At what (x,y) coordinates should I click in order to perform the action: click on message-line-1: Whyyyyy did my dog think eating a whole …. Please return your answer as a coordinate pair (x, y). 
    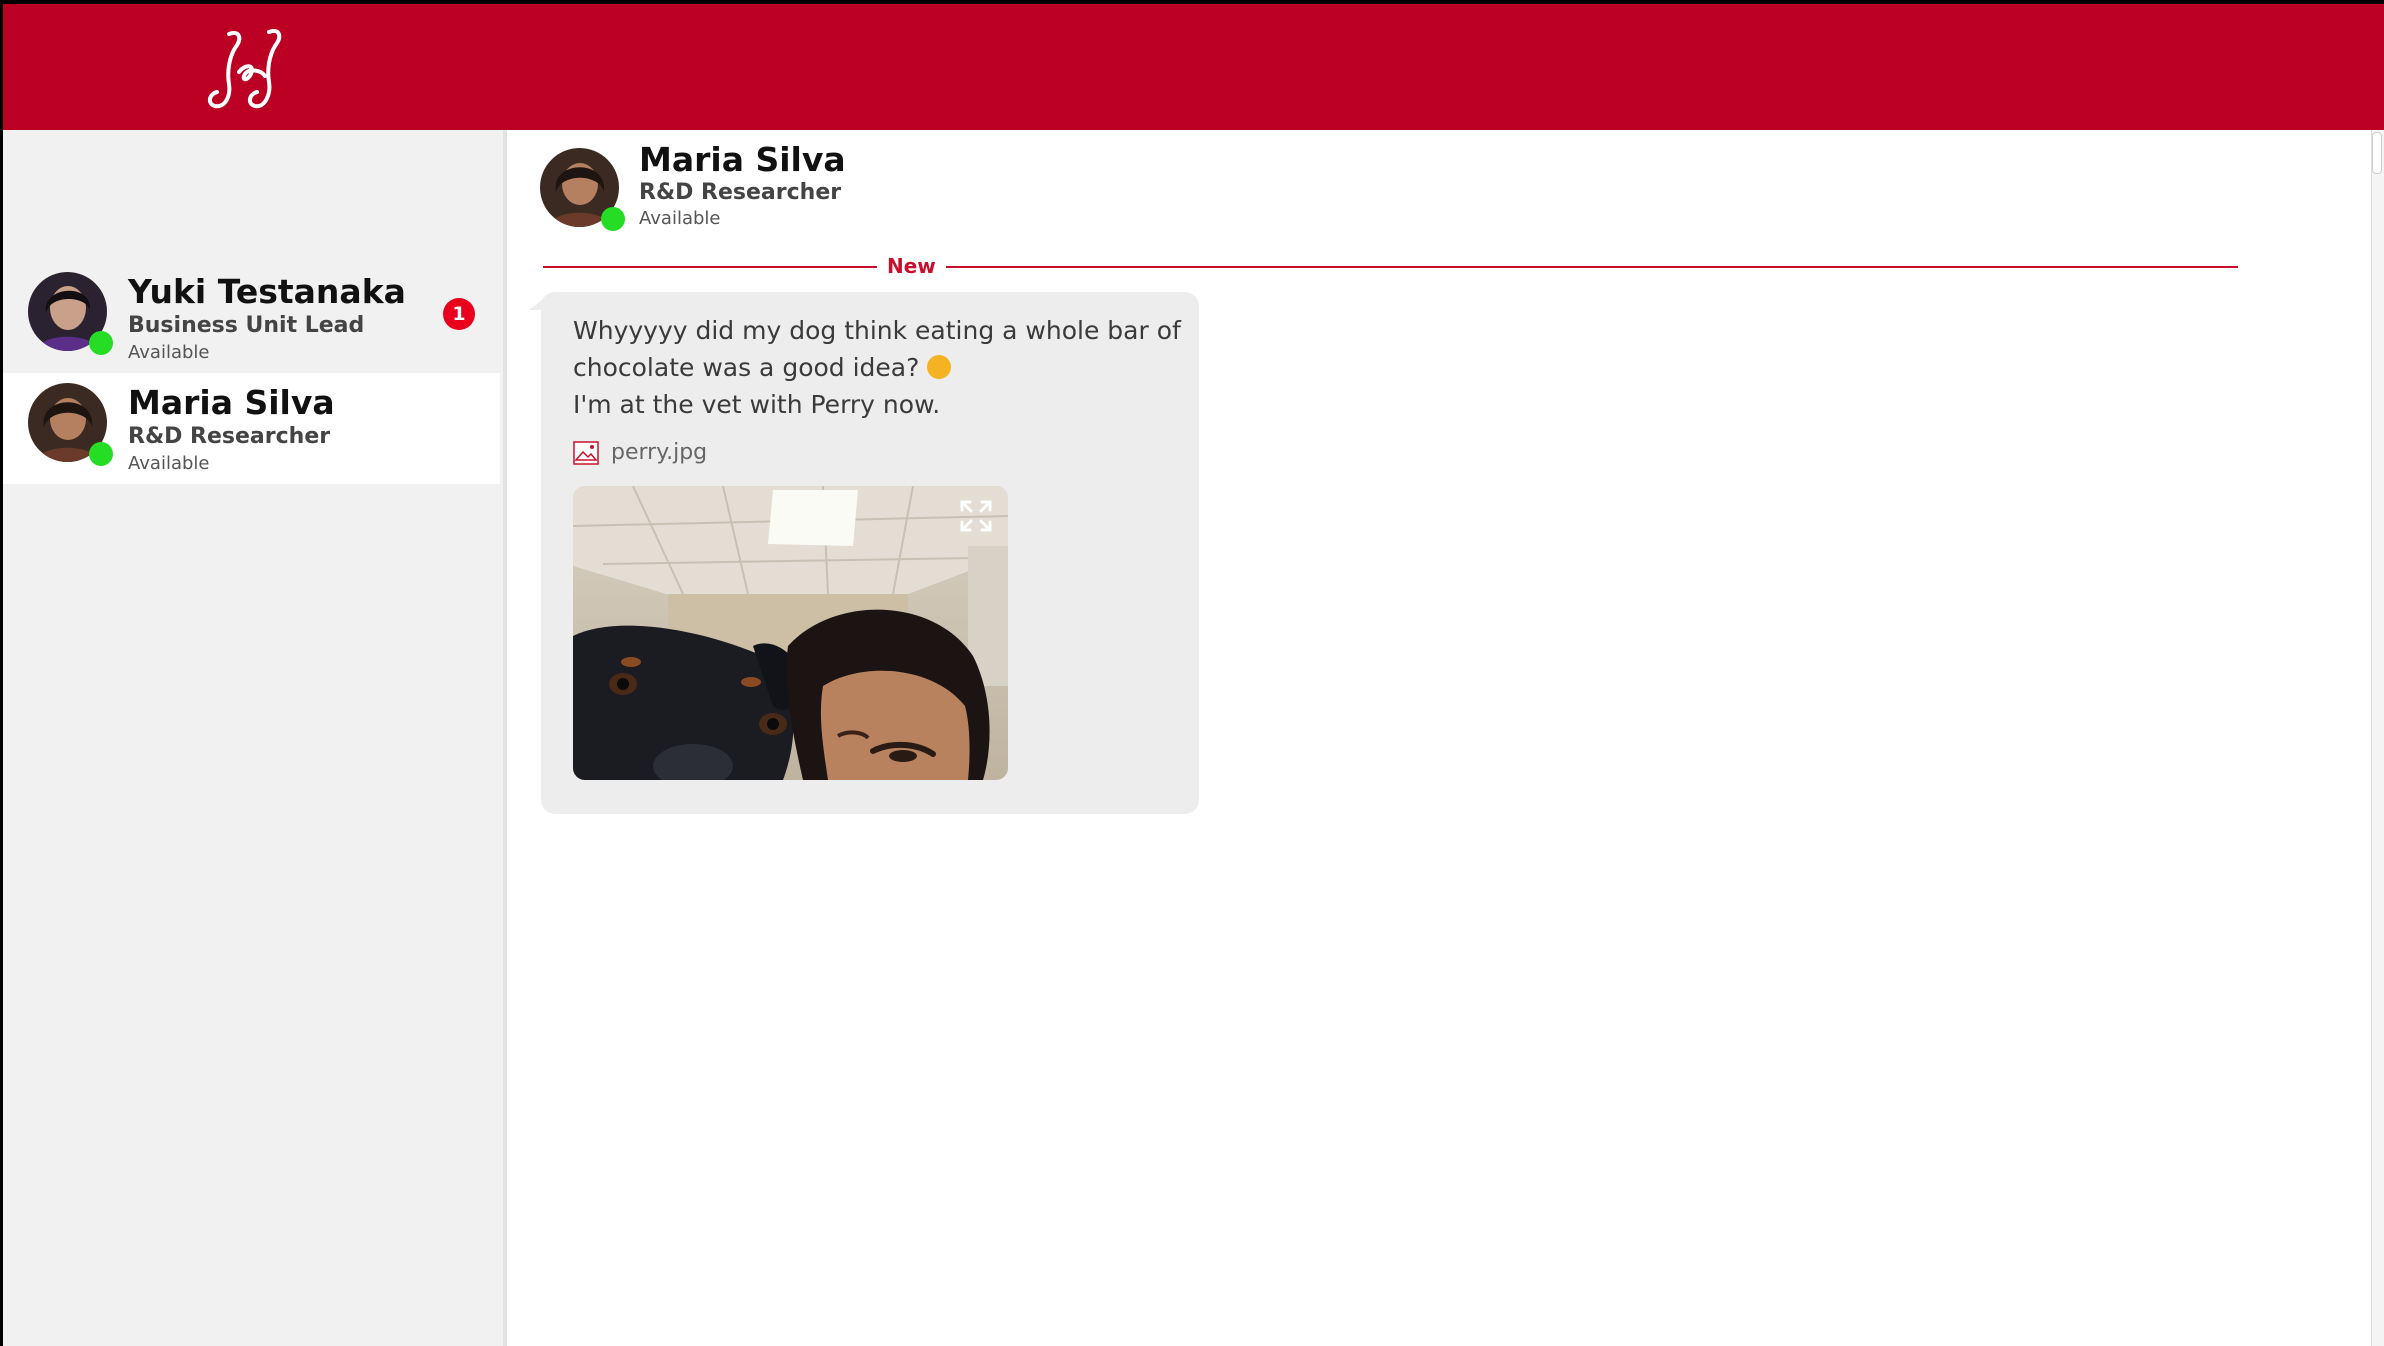
    Looking at the image, I should click on (877, 349).